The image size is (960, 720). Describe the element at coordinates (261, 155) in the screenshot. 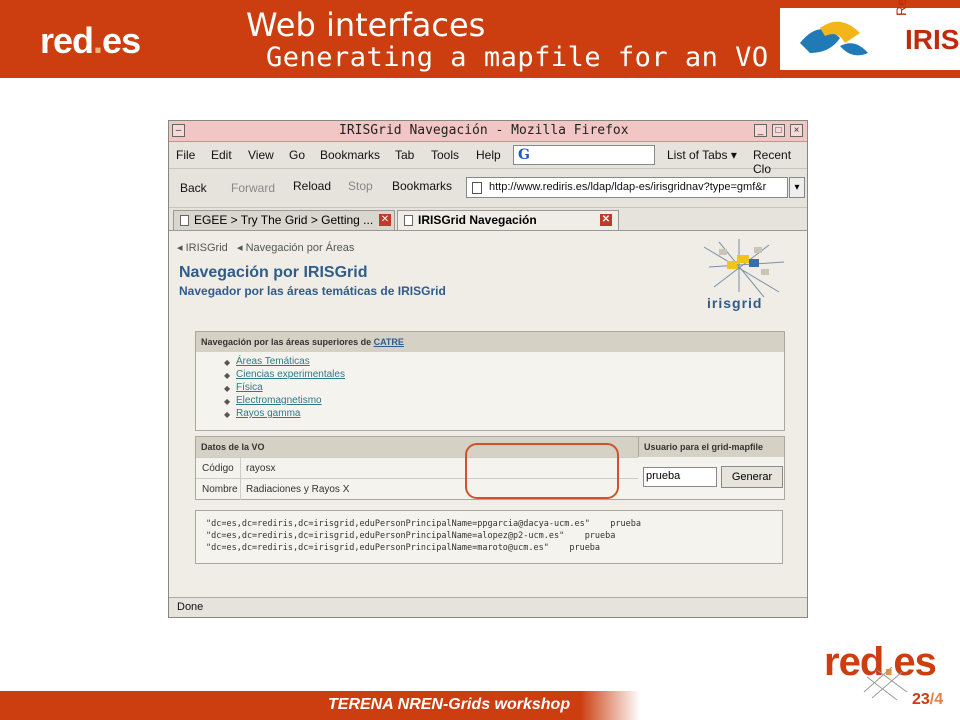

I see `menu-view: View` at that location.